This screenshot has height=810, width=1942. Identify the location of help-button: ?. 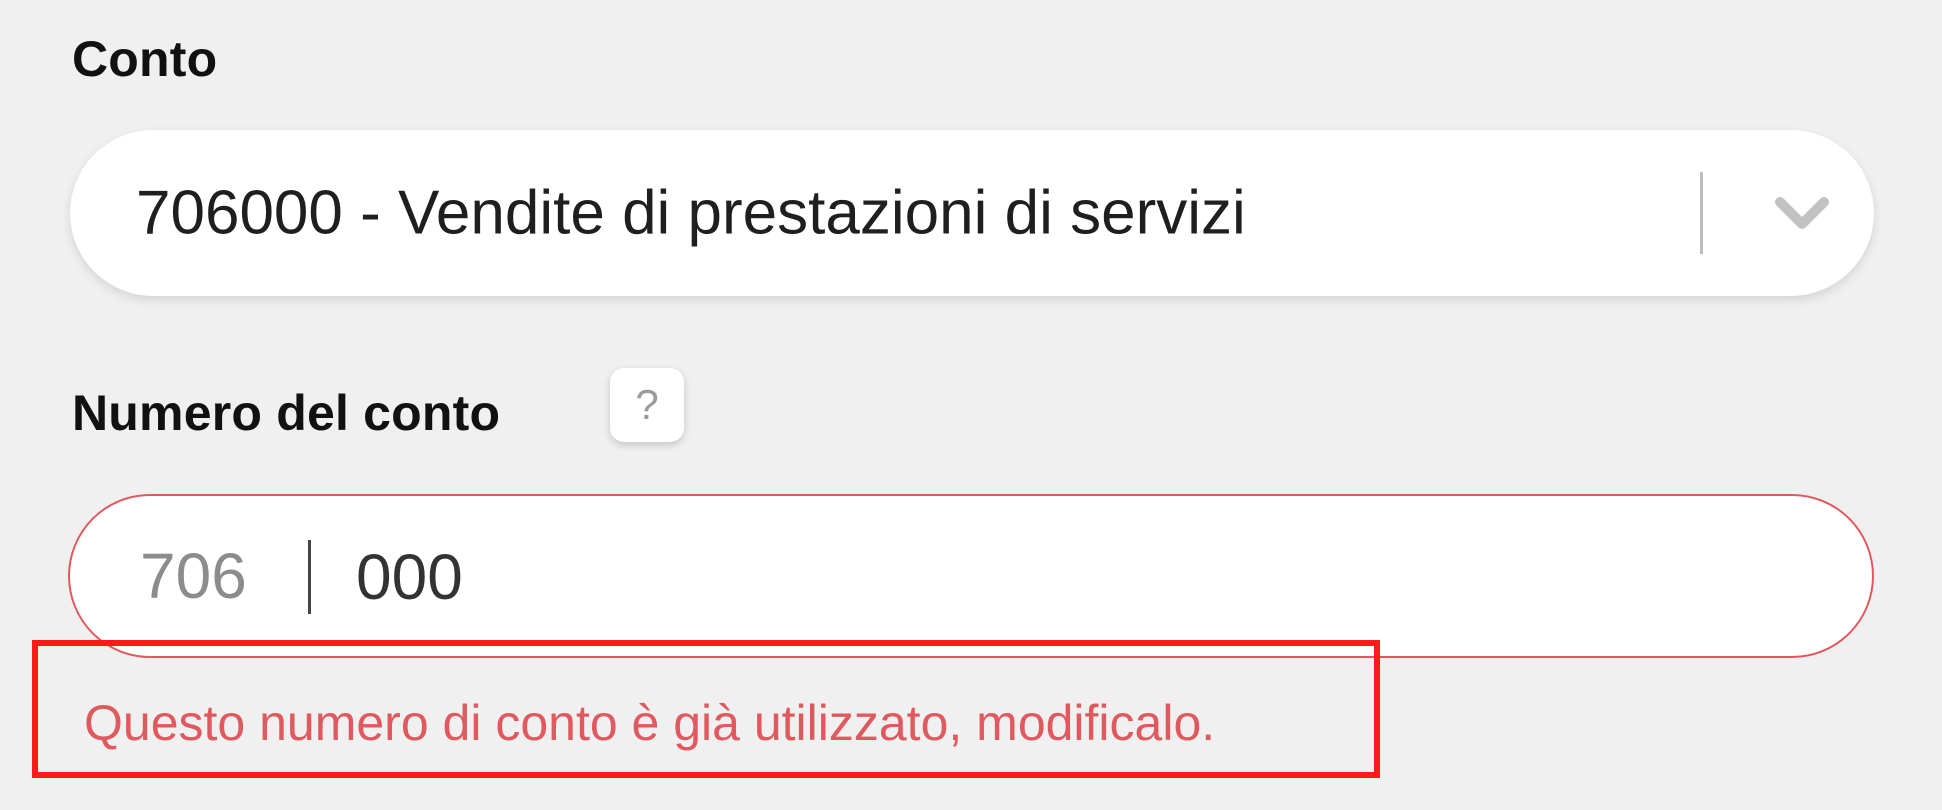
(647, 405).